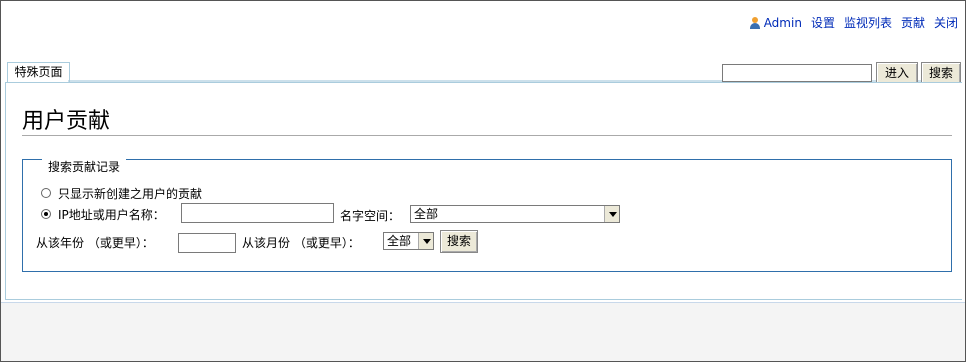 The width and height of the screenshot is (966, 362). Describe the element at coordinates (897, 73) in the screenshot. I see `go-button: 进入` at that location.